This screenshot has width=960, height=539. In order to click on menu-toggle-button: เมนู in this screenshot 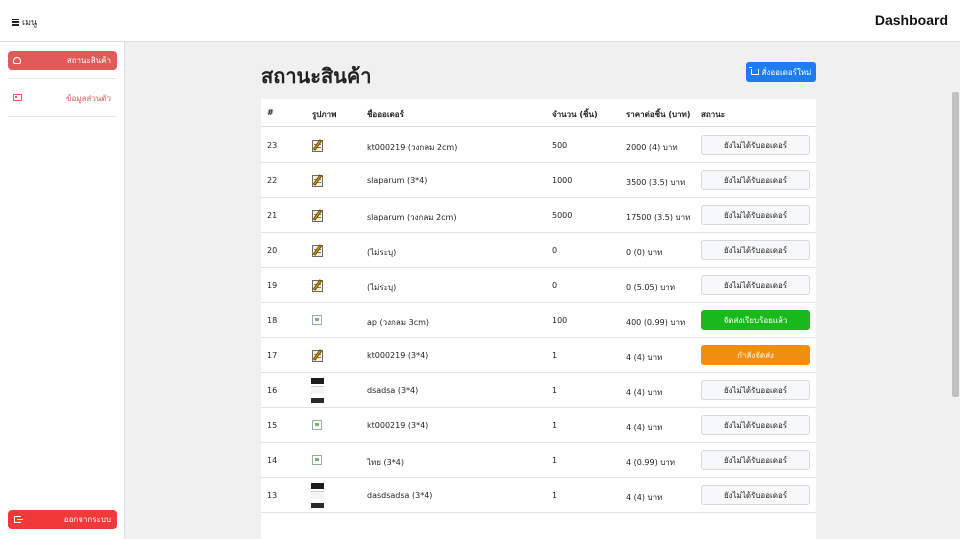, I will do `click(24, 22)`.